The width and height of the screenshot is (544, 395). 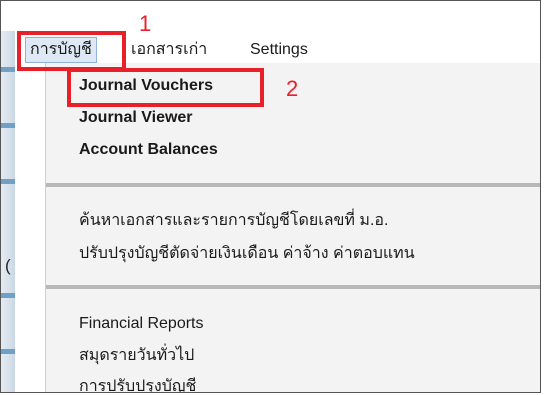 What do you see at coordinates (148, 150) in the screenshot?
I see `menu-item-account-balances: Account Balances` at bounding box center [148, 150].